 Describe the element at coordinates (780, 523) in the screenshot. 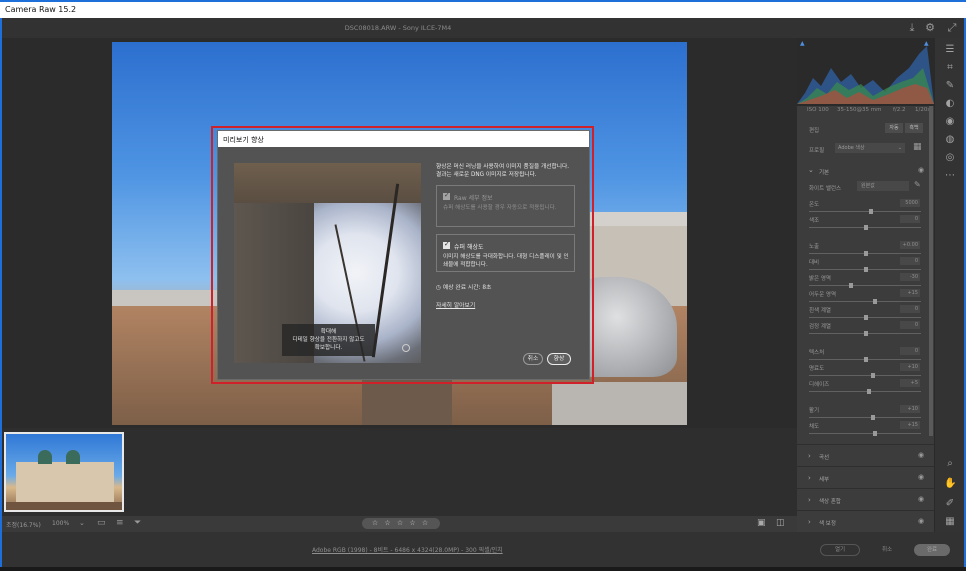

I see `compare-icon: ◫` at that location.